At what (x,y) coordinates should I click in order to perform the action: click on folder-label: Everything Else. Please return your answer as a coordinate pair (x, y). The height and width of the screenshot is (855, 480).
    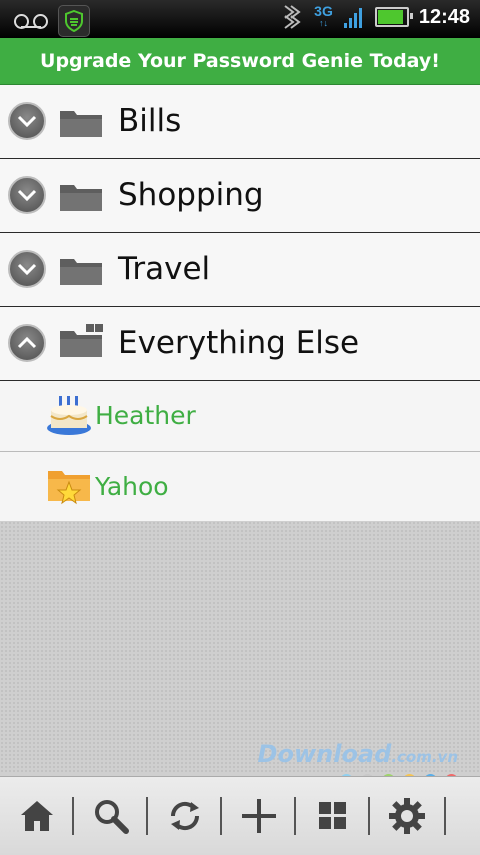
    Looking at the image, I should click on (239, 343).